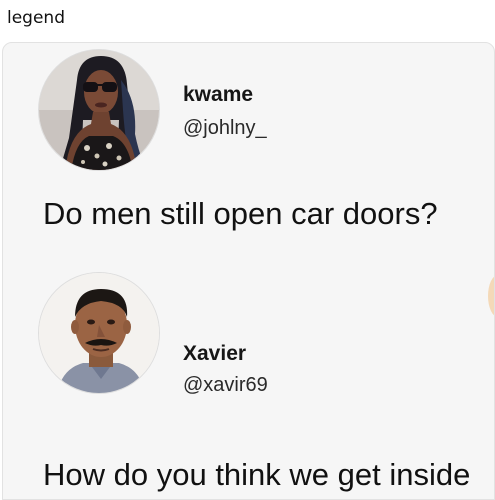 The height and width of the screenshot is (500, 495). Describe the element at coordinates (240, 213) in the screenshot. I see `tweet-text: Do men still open car doors?` at that location.